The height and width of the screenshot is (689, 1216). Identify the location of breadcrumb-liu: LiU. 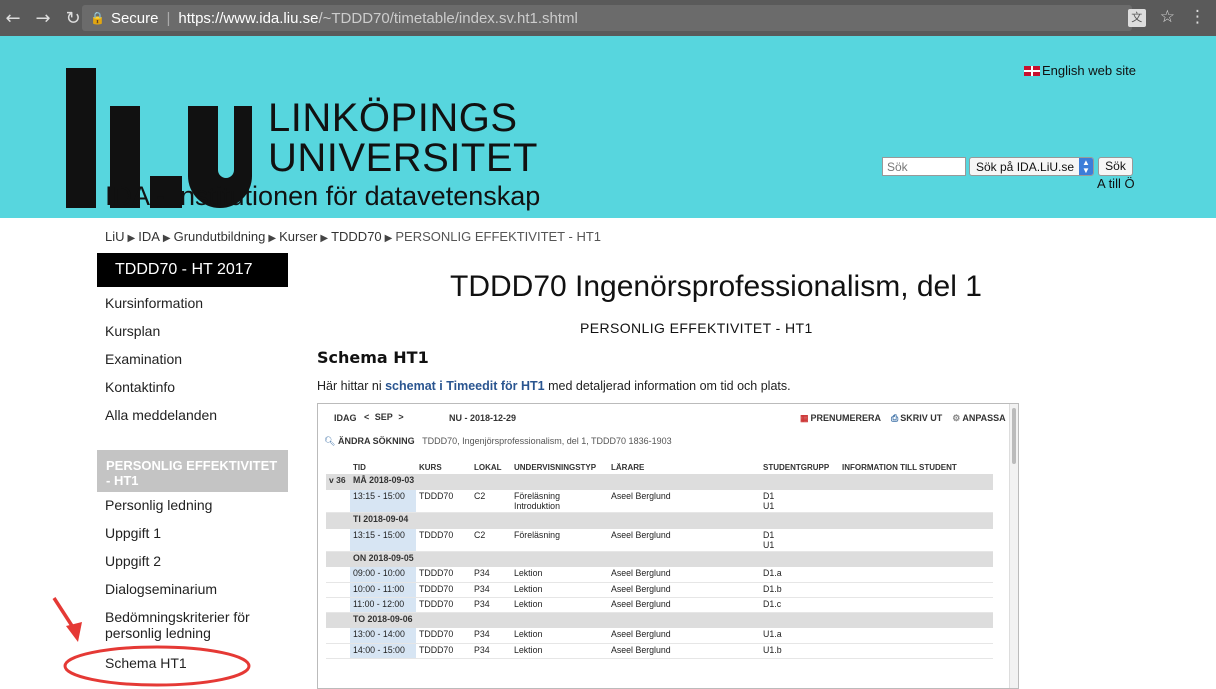
(115, 236).